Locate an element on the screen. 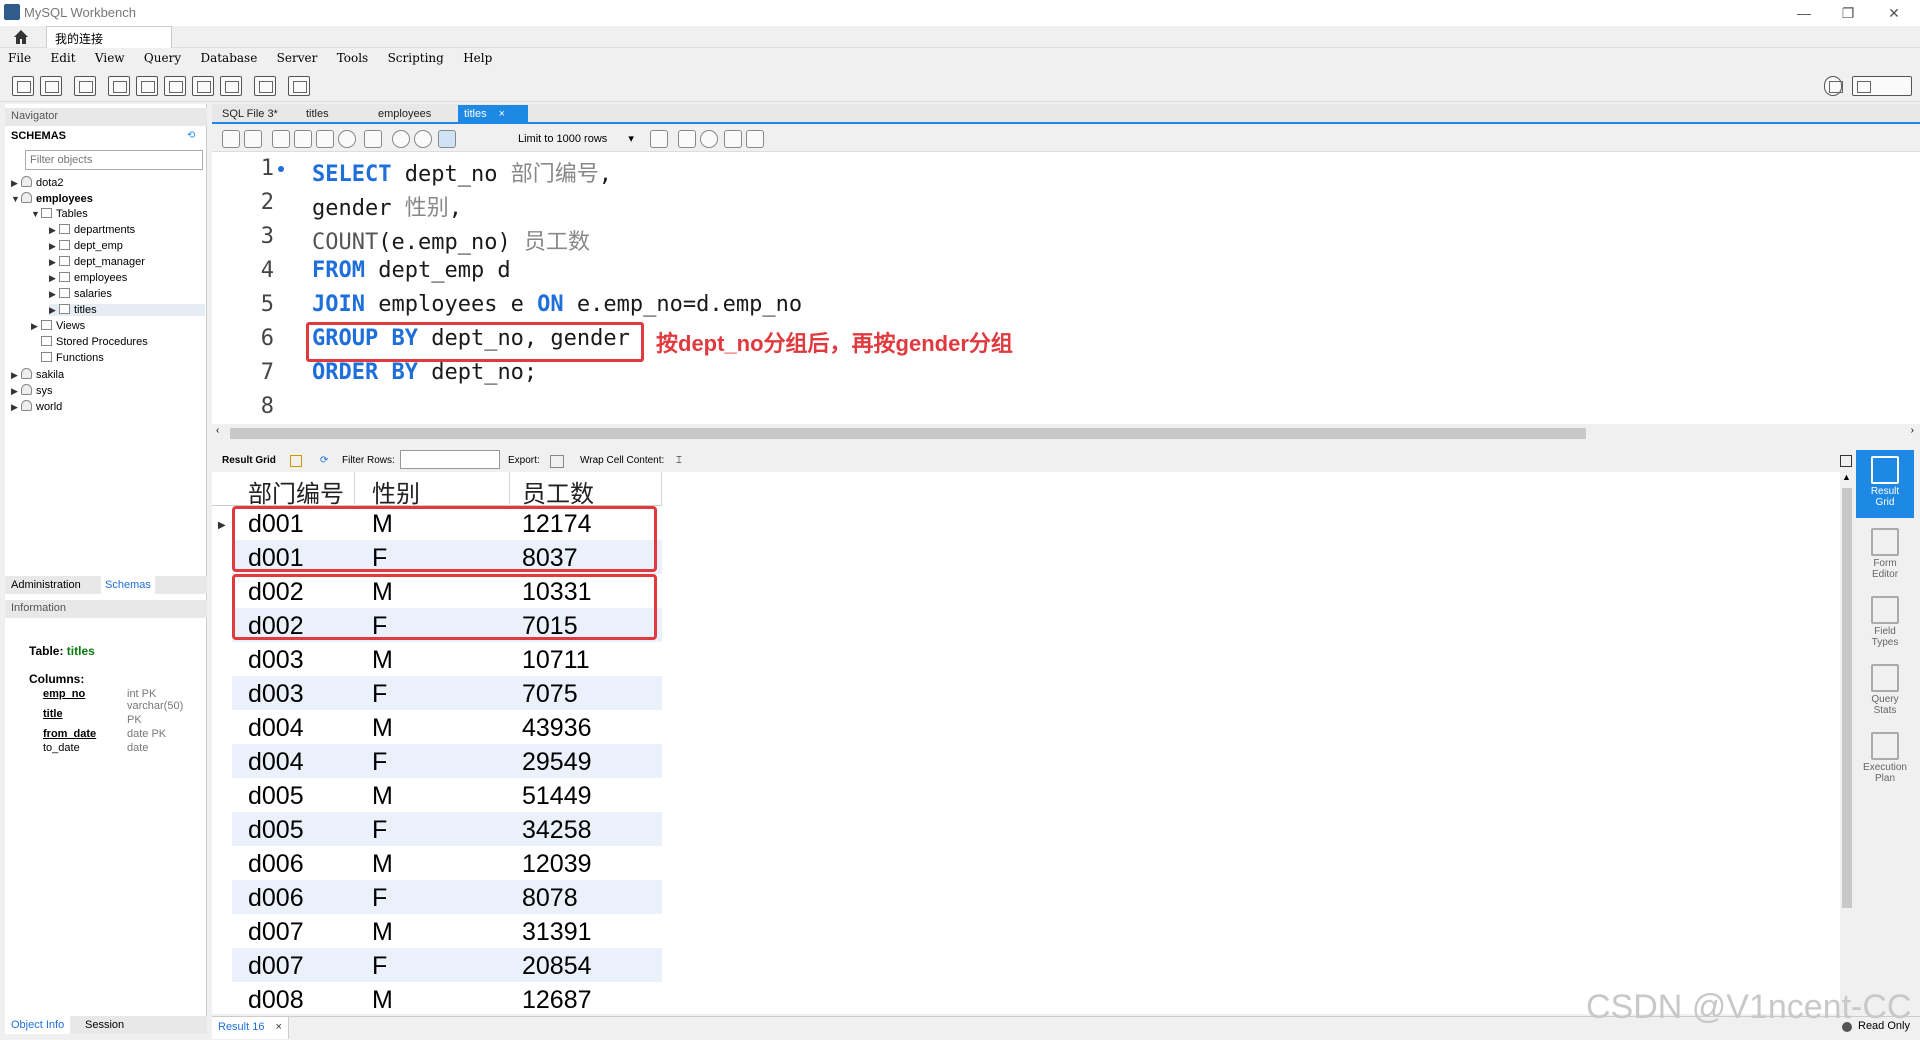 The width and height of the screenshot is (1920, 1040). grid-vertical-scrollbar: ▲ is located at coordinates (1847, 742).